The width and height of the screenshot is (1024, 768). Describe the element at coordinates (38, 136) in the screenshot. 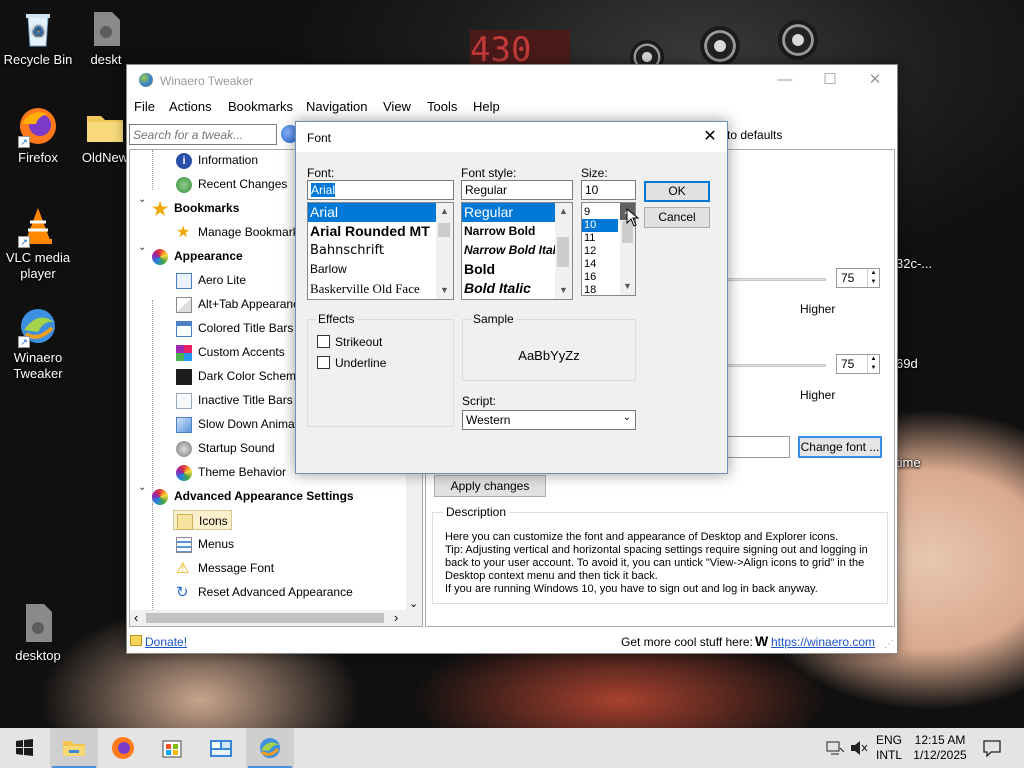

I see `desktop-icon-firefox: ↗ Firefox` at that location.